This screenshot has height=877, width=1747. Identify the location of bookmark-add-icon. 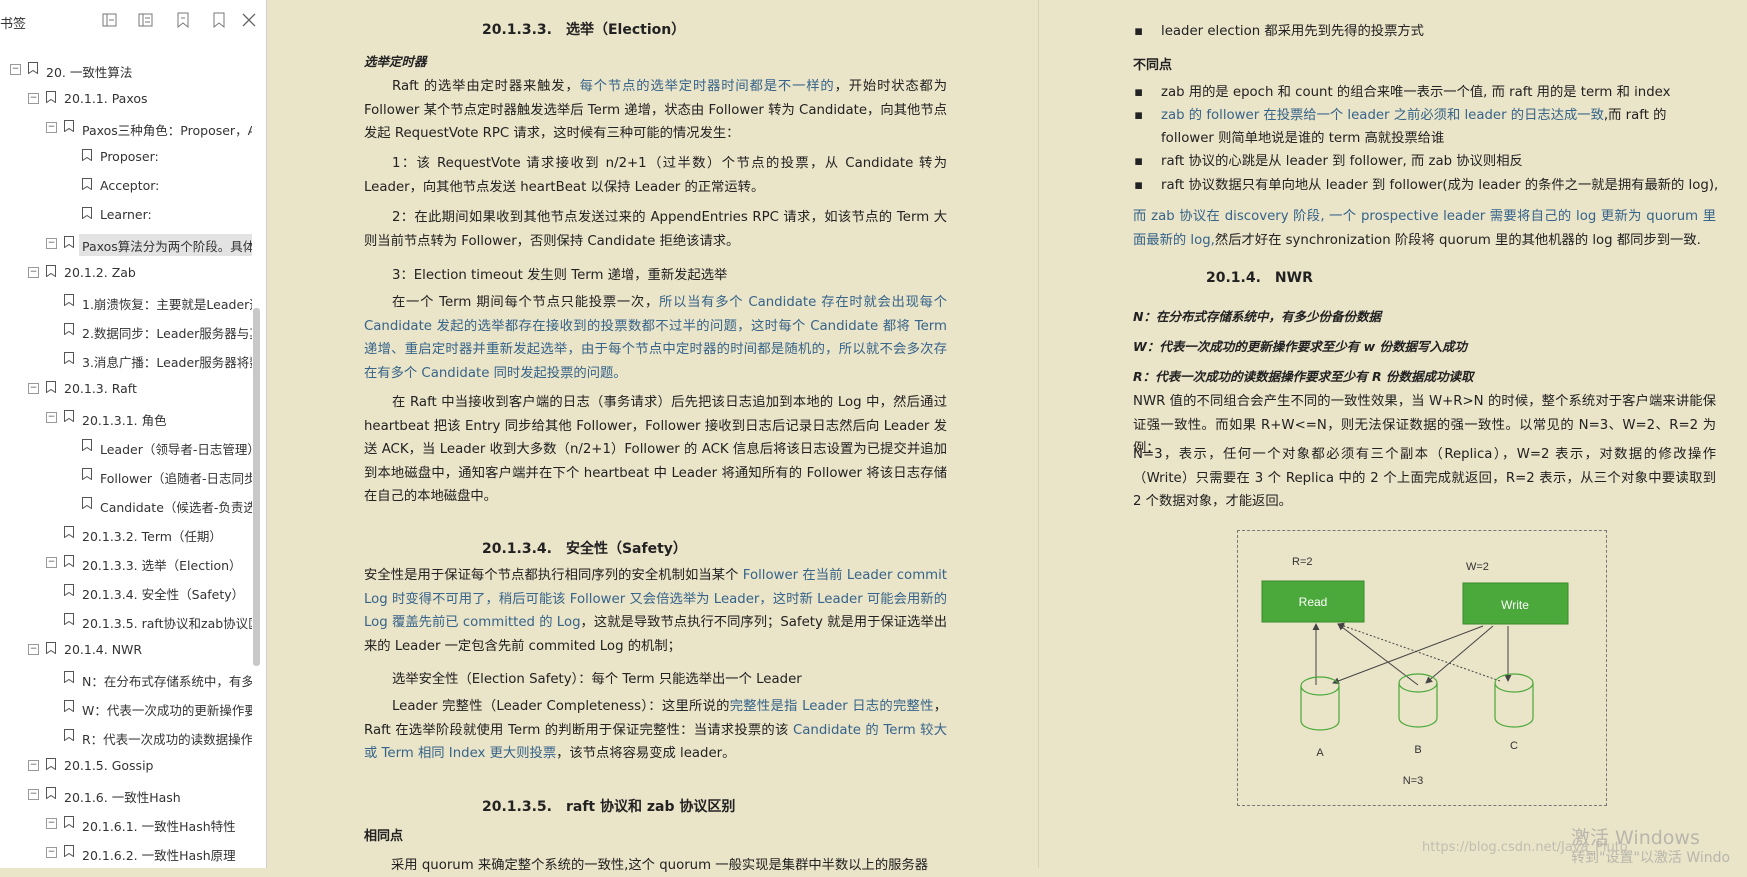
(183, 20).